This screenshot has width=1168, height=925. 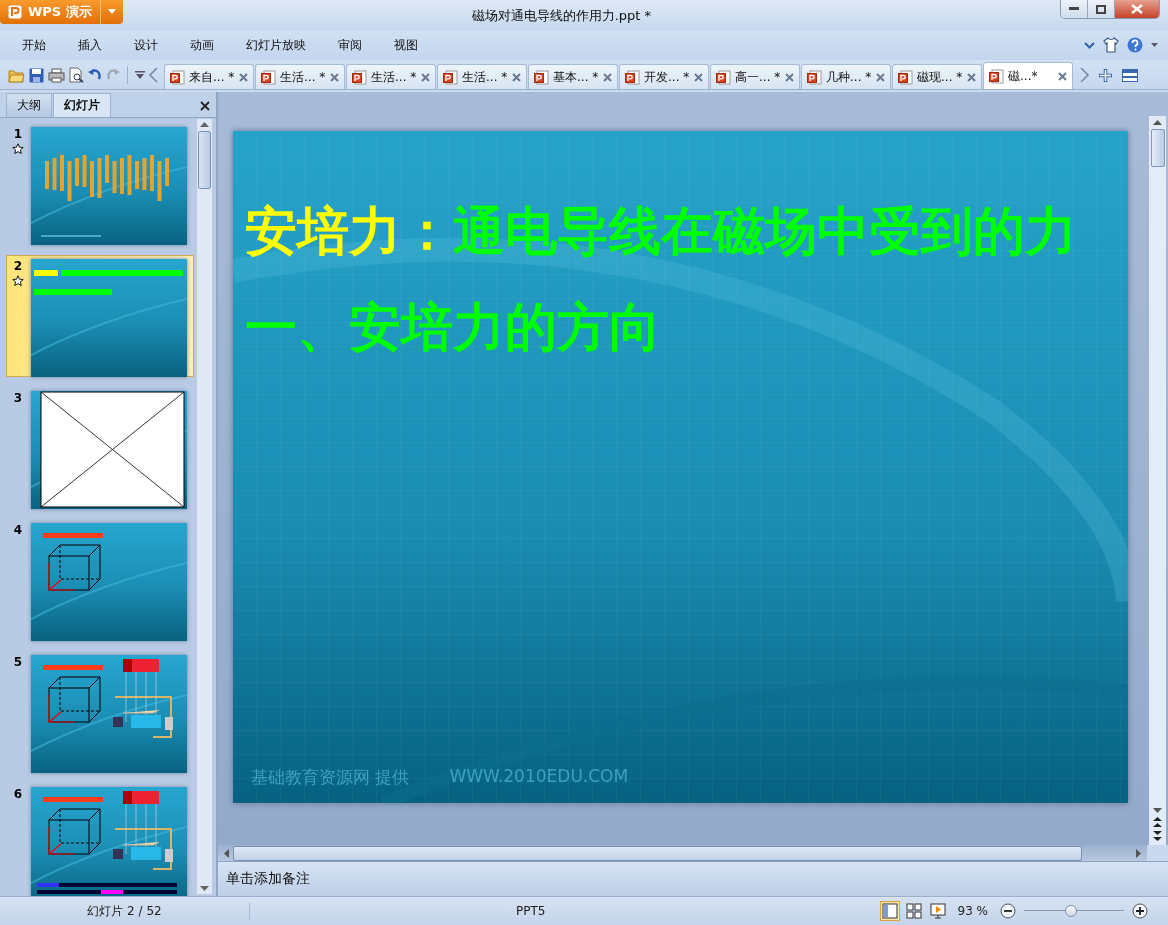 I want to click on menu-item: 视图, so click(x=406, y=45).